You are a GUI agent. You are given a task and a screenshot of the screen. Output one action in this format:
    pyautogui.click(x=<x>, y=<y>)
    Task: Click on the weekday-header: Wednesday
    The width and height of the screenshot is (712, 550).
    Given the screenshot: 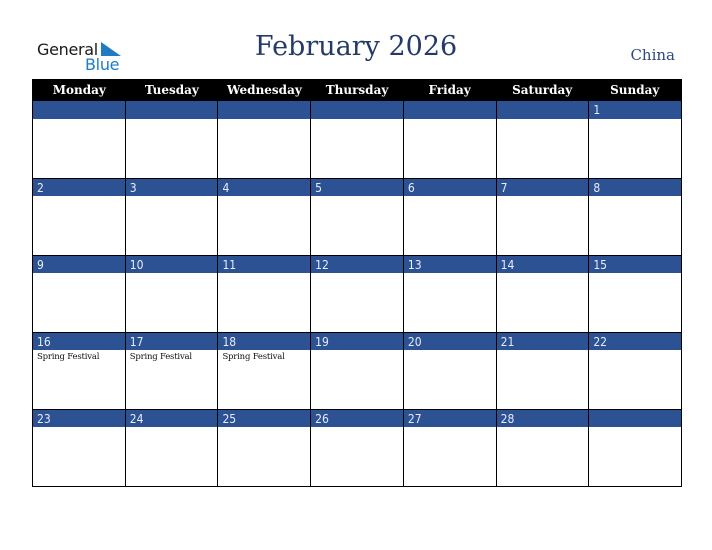 What is the action you would take?
    pyautogui.click(x=264, y=90)
    